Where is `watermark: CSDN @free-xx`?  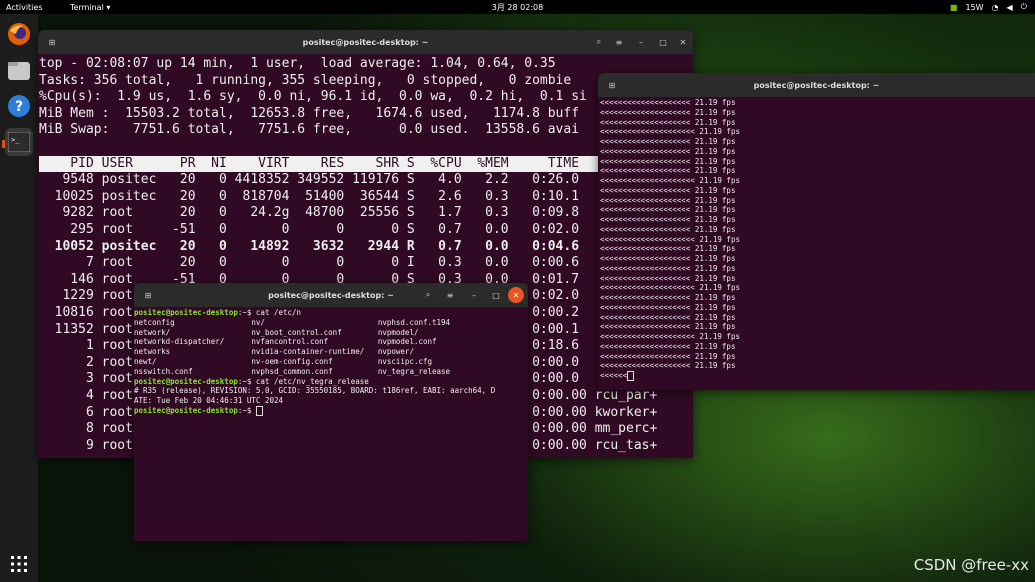 watermark: CSDN @free-xx is located at coordinates (971, 565).